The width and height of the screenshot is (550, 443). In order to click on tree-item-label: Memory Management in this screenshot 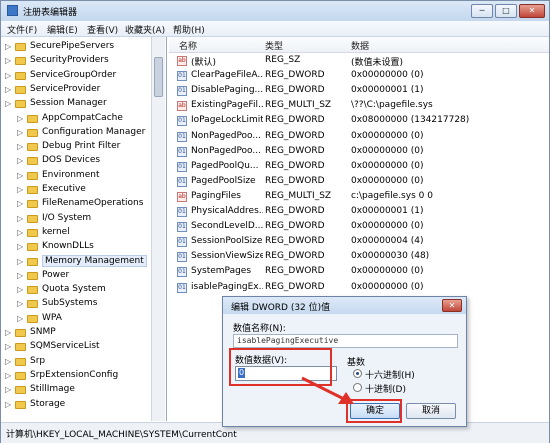, I will do `click(94, 260)`.